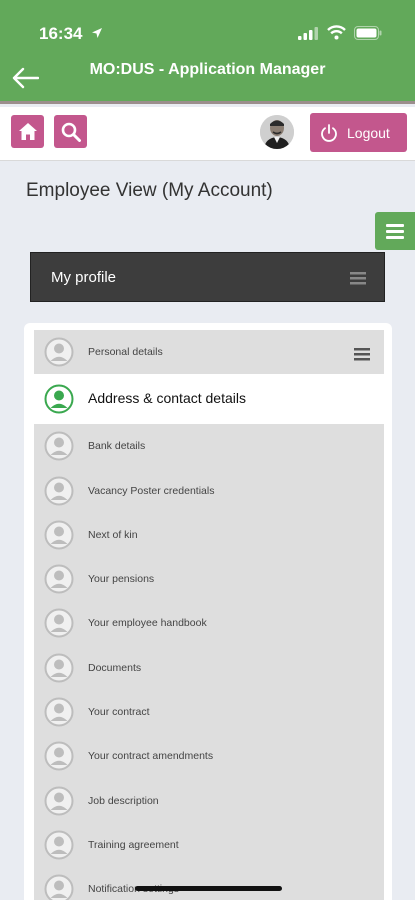 Image resolution: width=415 pixels, height=900 pixels. Describe the element at coordinates (151, 756) in the screenshot. I see `section-label: Your contract amendments` at that location.